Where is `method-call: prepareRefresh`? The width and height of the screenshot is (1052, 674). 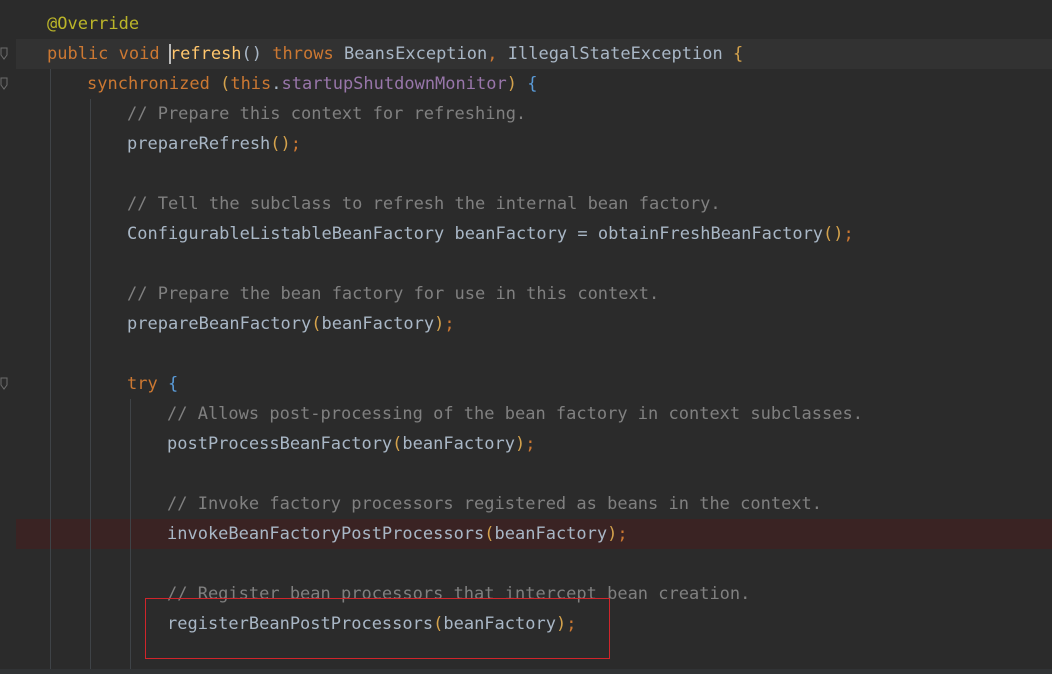 method-call: prepareRefresh is located at coordinates (199, 144).